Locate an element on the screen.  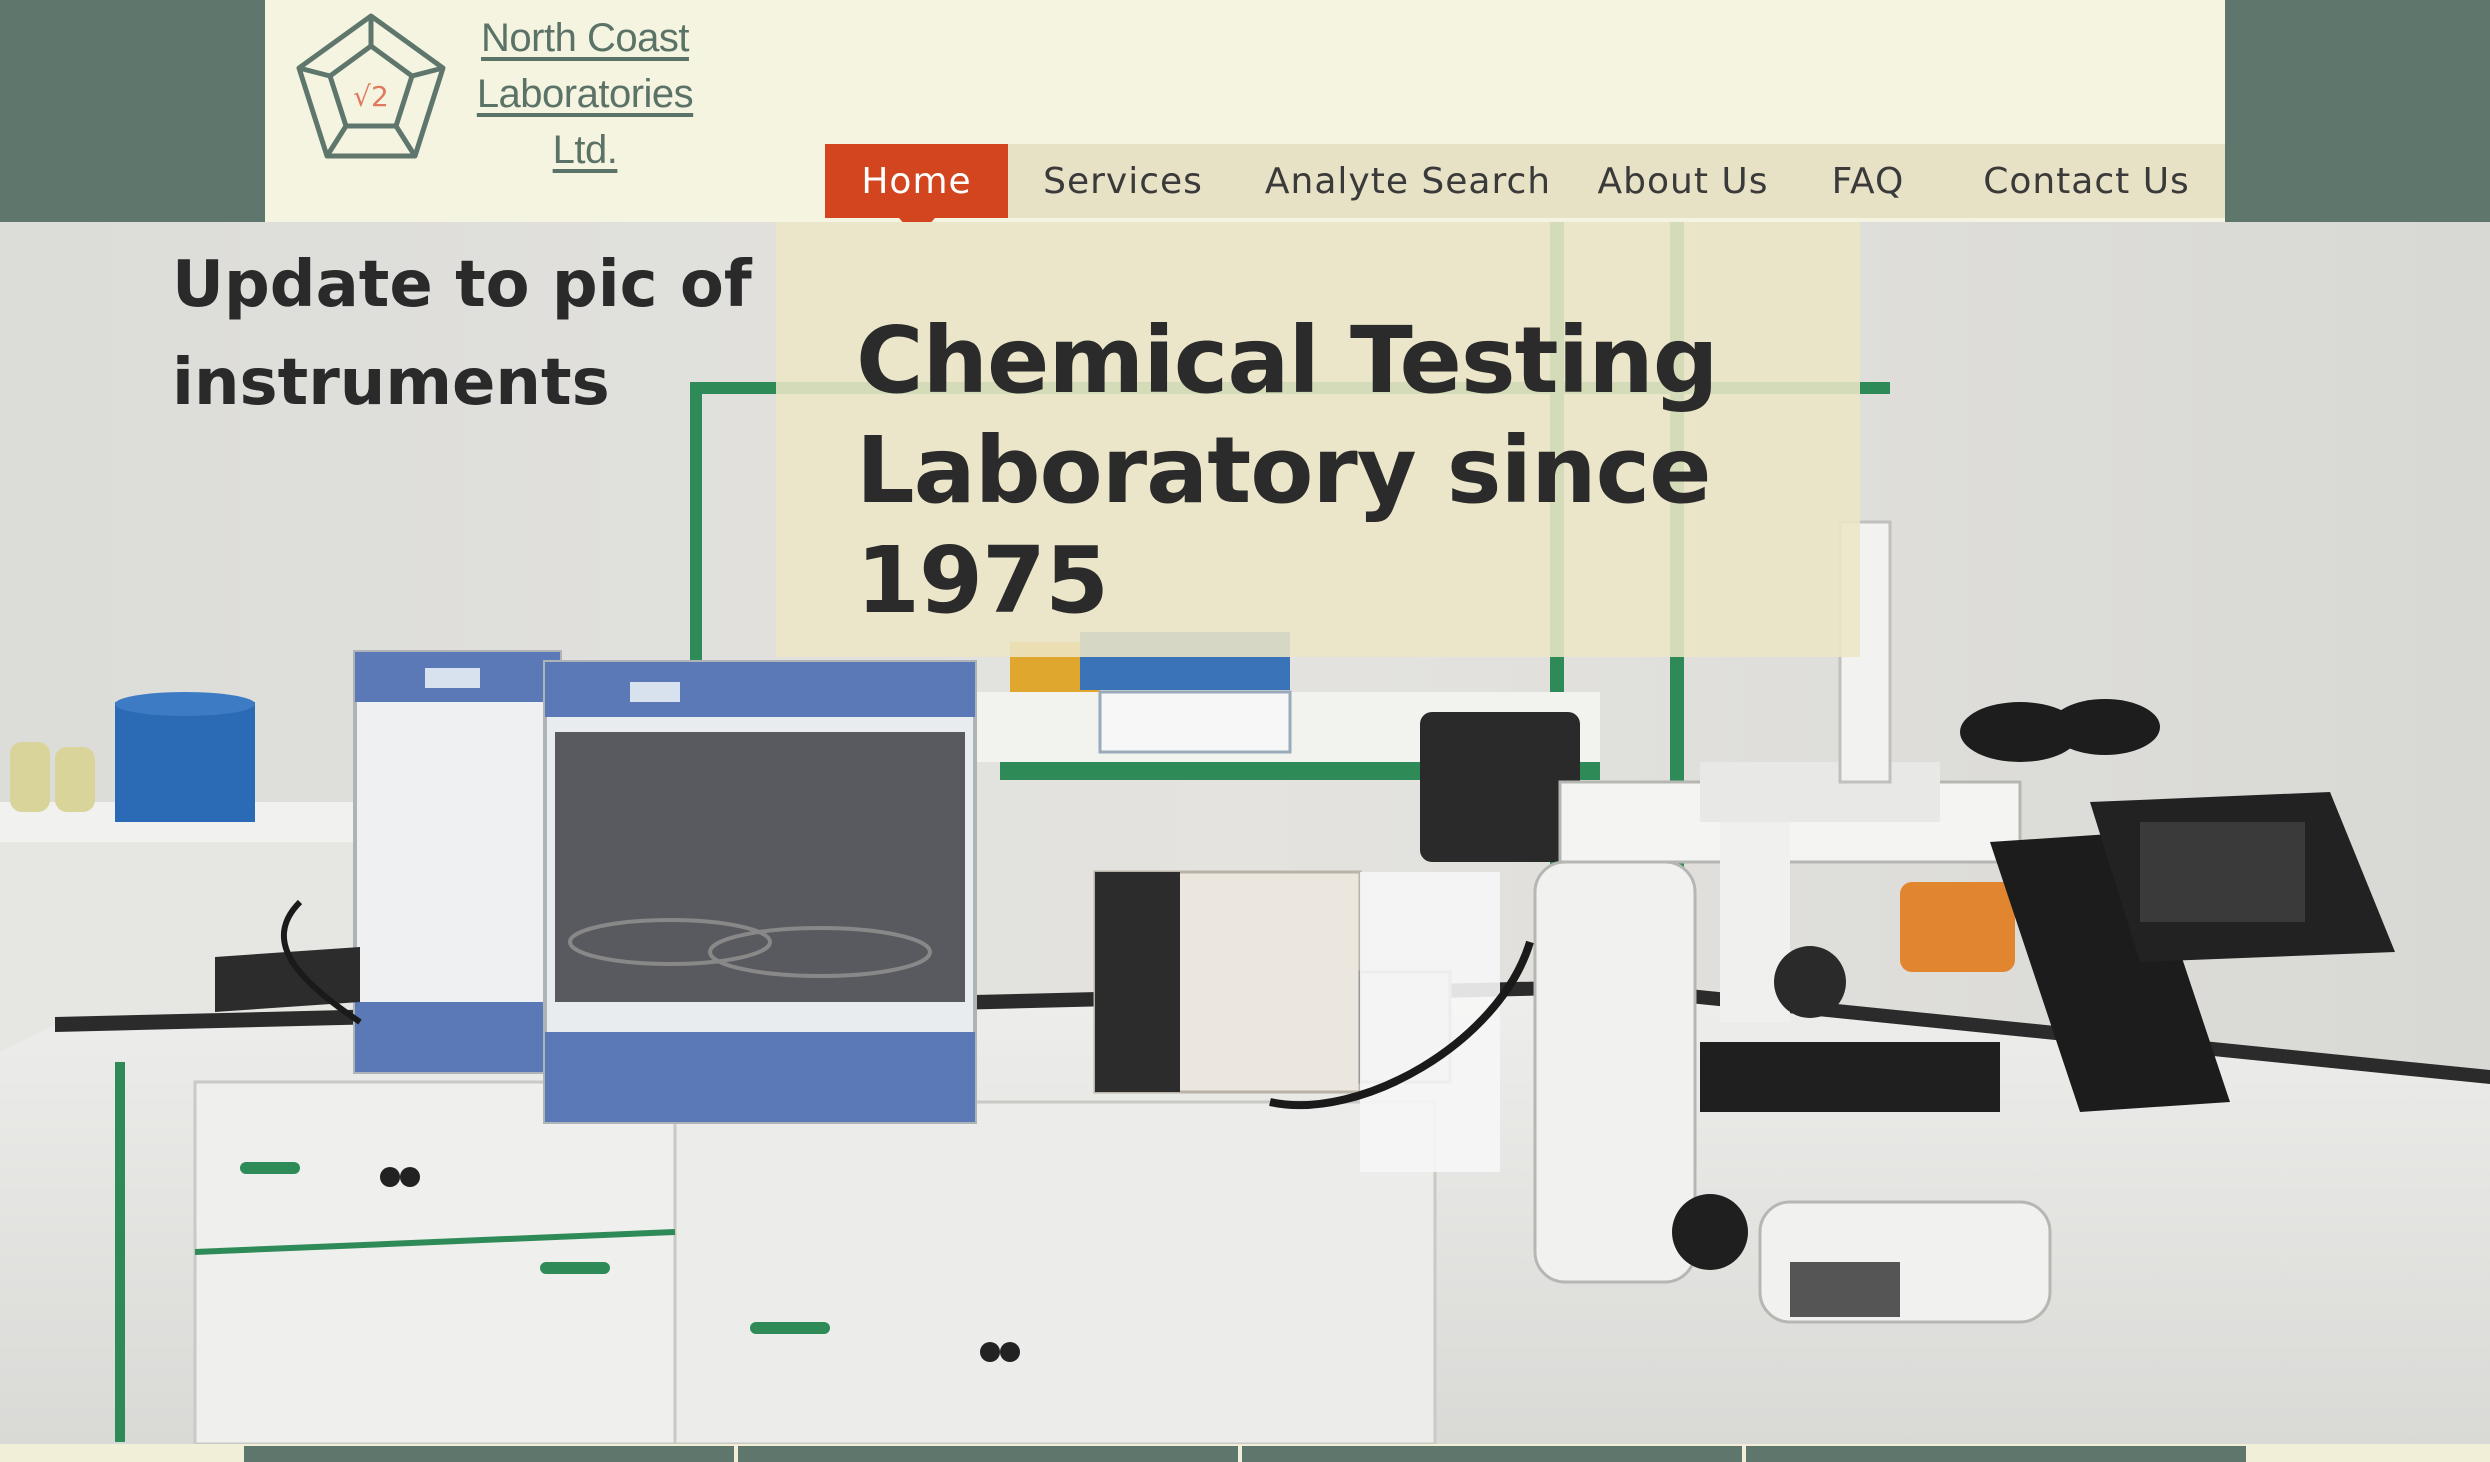
hero-title-box: Chemical Testing Laboratory since 1975 is located at coordinates (1318, 439).